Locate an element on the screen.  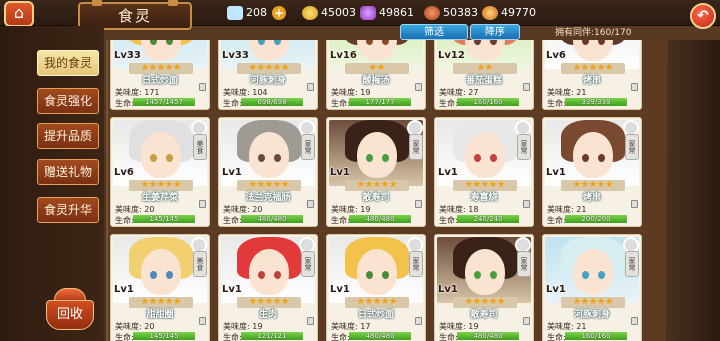
food-soul-card: Lv33 ★★★★★ 日式炒面 美味度: 171 生命: 1457/1457 is located at coordinates (160, 75).